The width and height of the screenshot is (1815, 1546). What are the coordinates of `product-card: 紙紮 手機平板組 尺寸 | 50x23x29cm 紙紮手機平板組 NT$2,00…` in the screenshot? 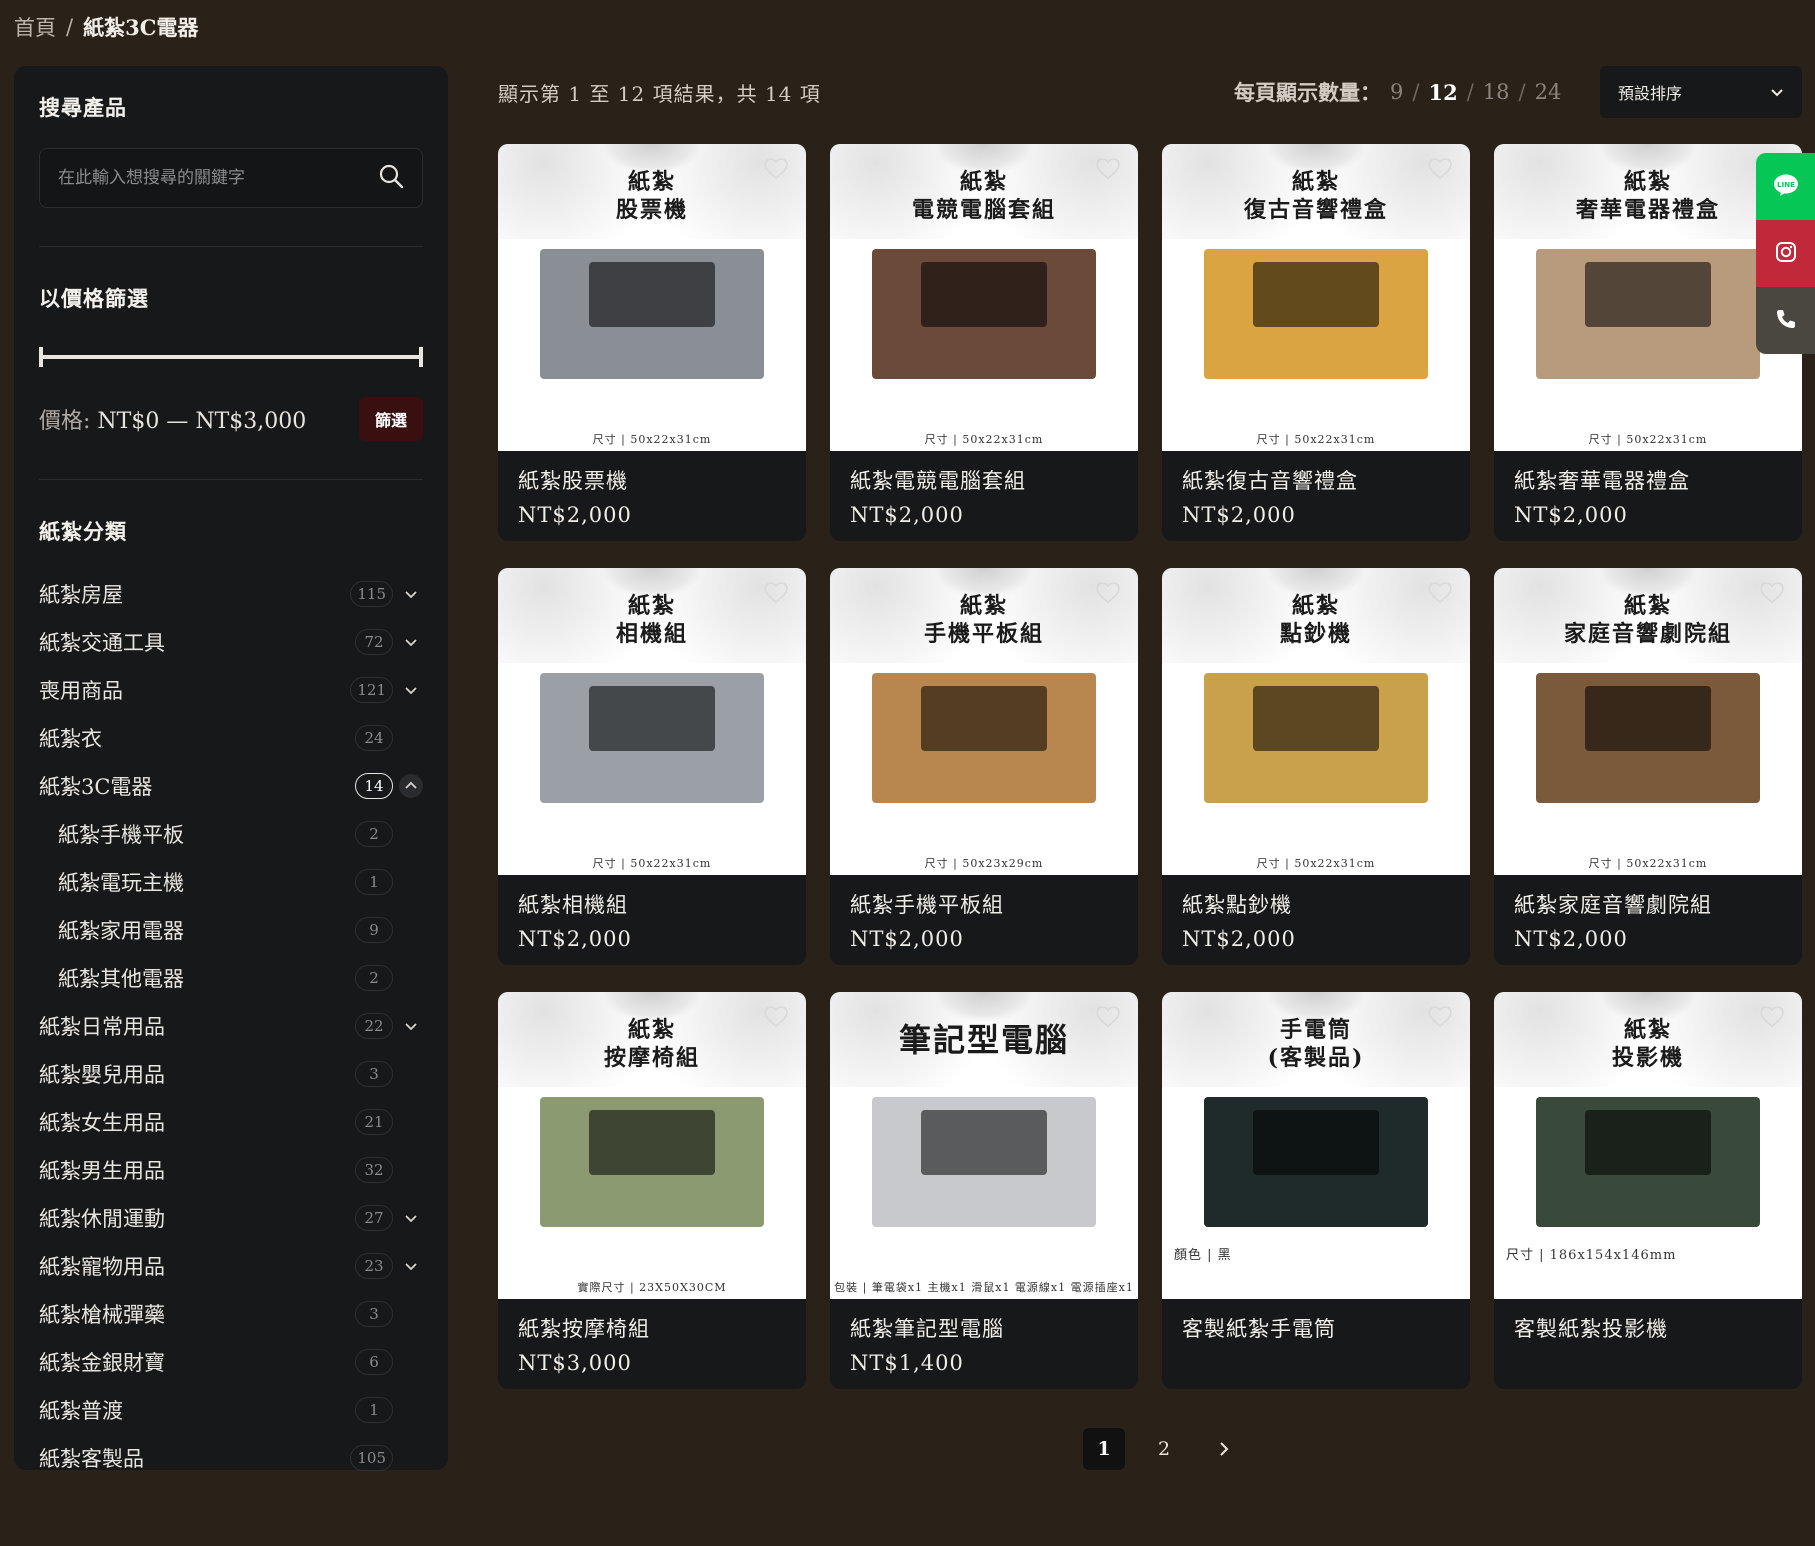 It's located at (984, 766).